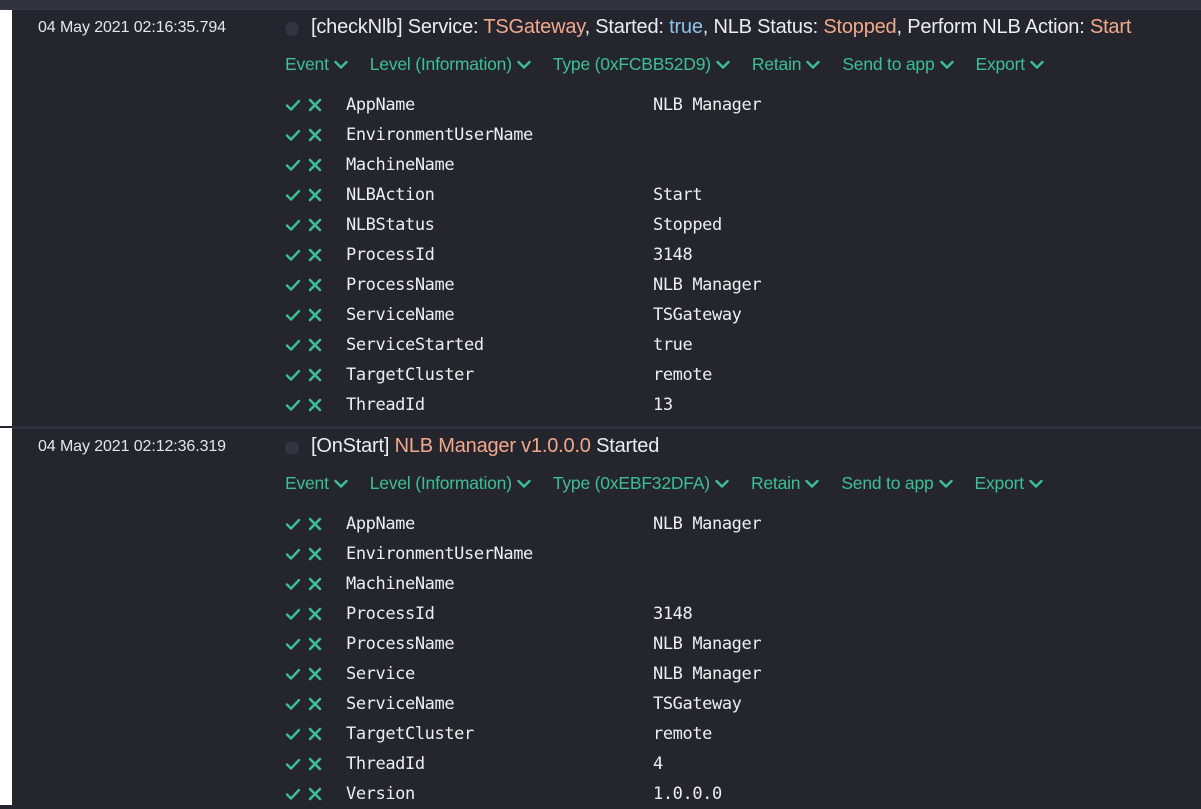  I want to click on event-timestamp: 04 May 2021 02:12:36.319, so click(132, 446).